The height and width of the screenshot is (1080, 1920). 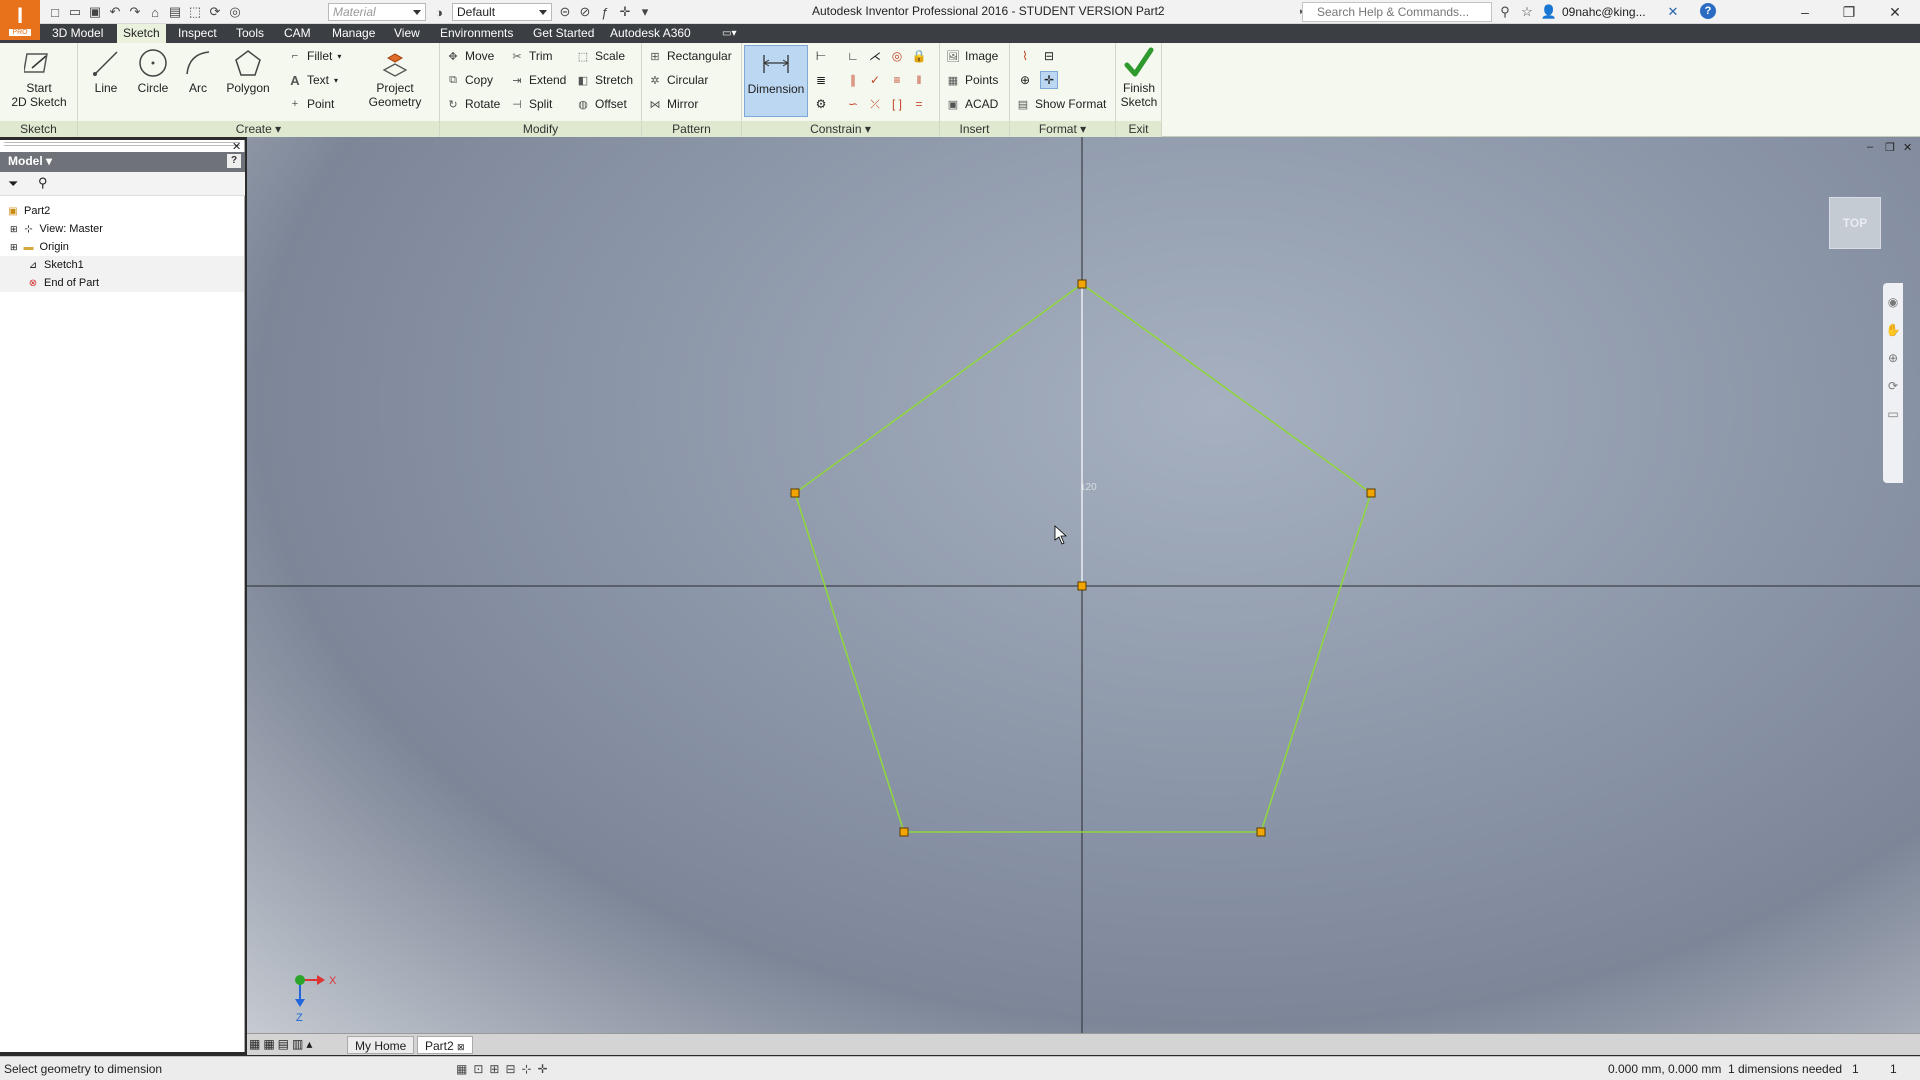 I want to click on vertex-bottom-right, so click(x=1261, y=832).